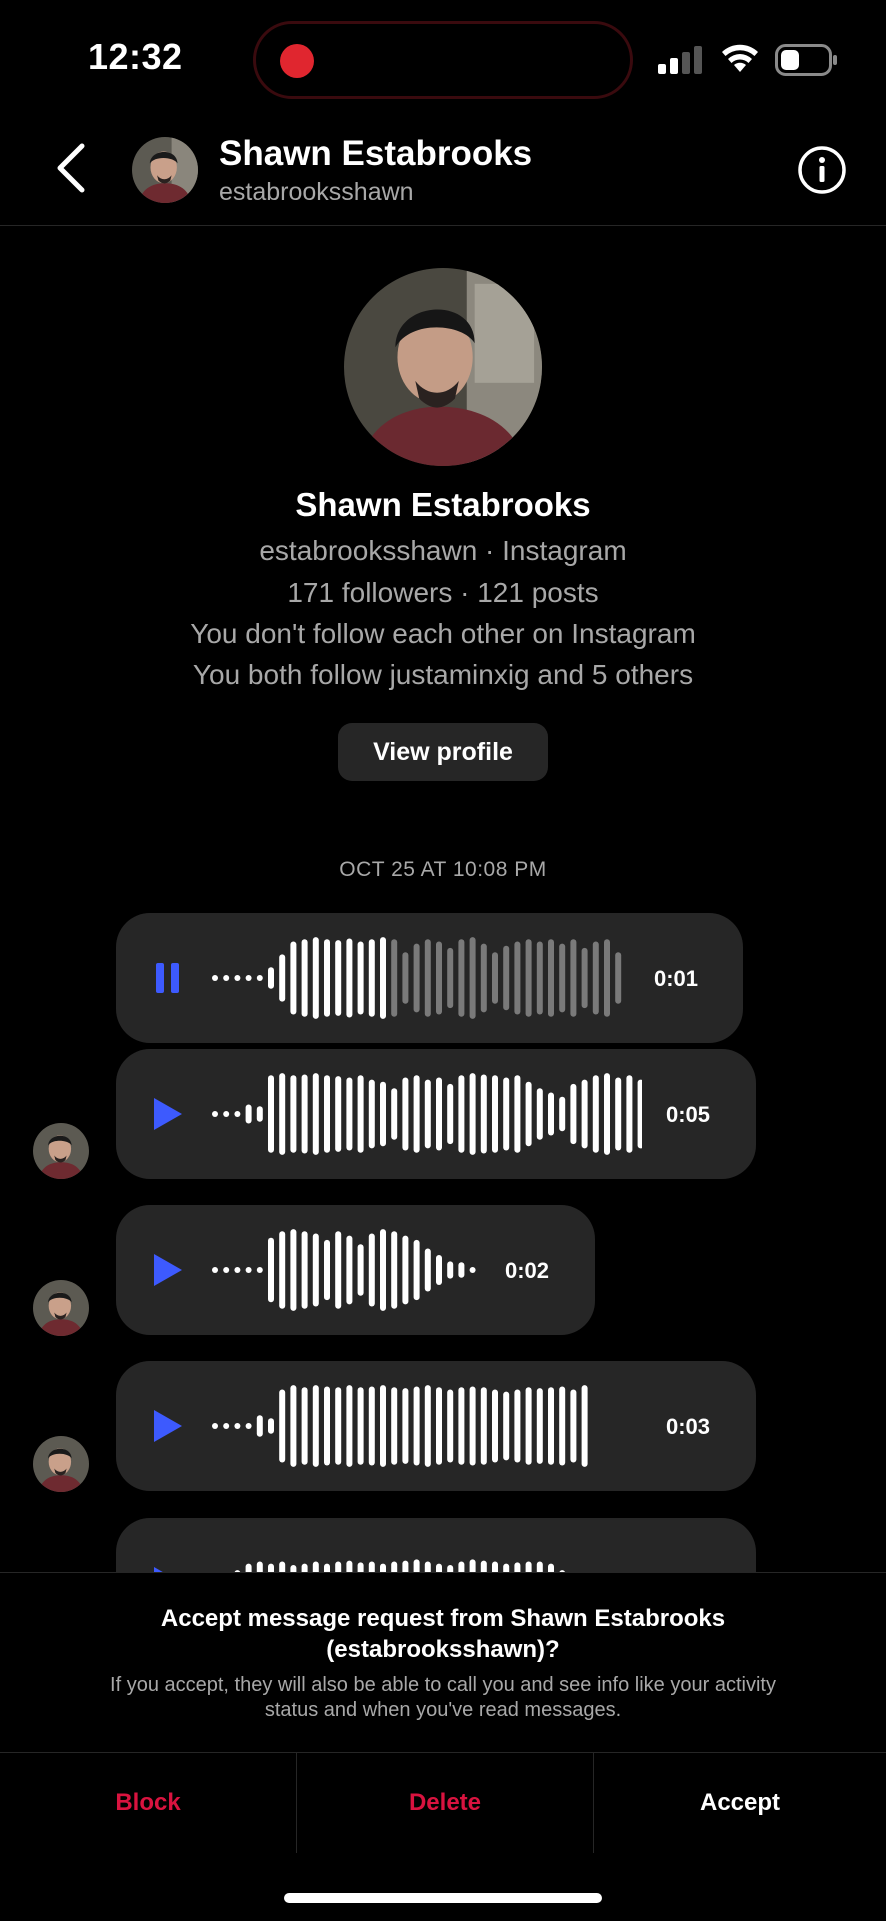 The height and width of the screenshot is (1921, 886). Describe the element at coordinates (443, 1649) in the screenshot. I see `request-title-line: (estabrooksshawn)?` at that location.